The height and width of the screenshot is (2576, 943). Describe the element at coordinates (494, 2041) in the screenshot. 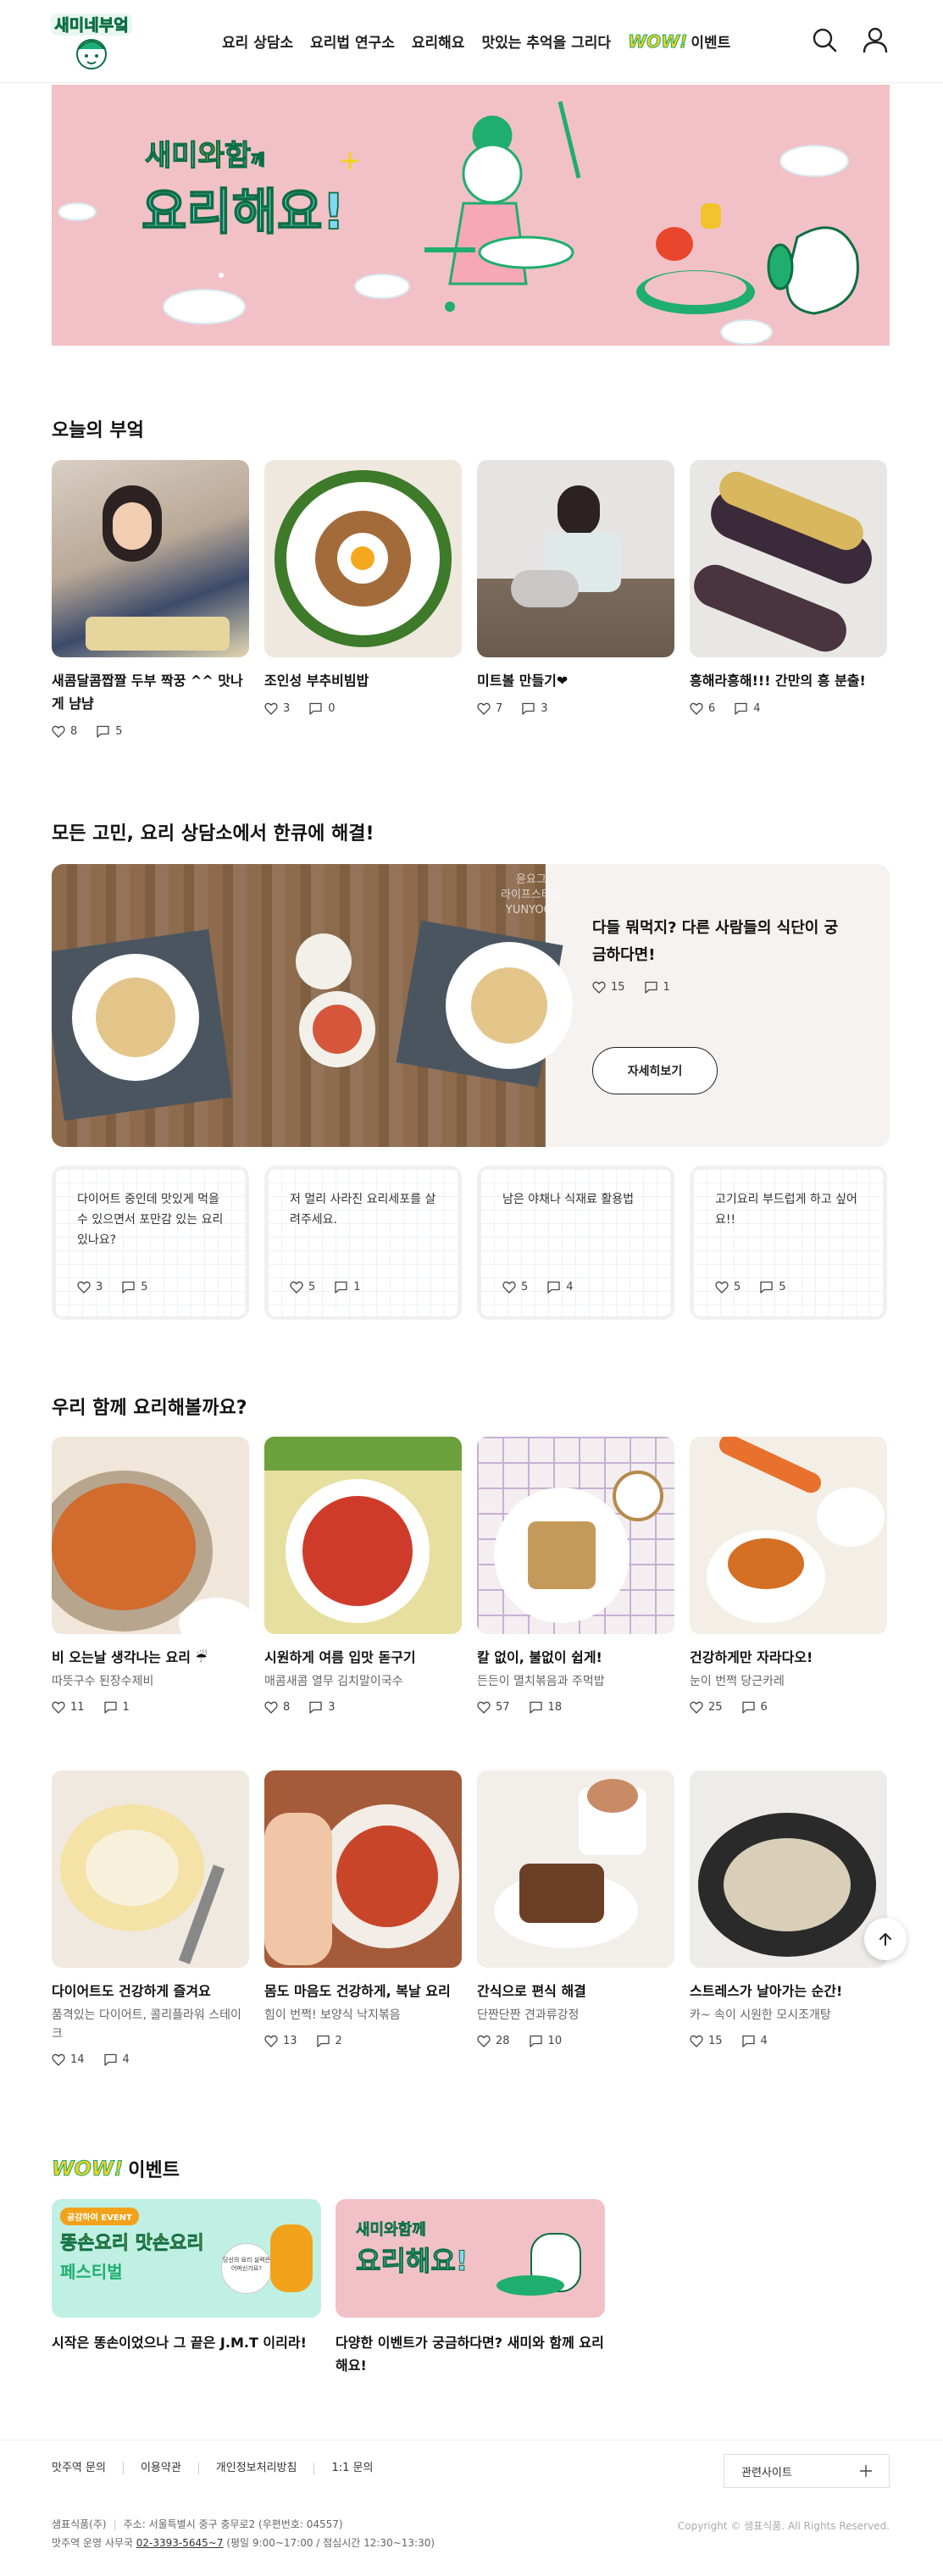

I see `like-count: 28` at that location.